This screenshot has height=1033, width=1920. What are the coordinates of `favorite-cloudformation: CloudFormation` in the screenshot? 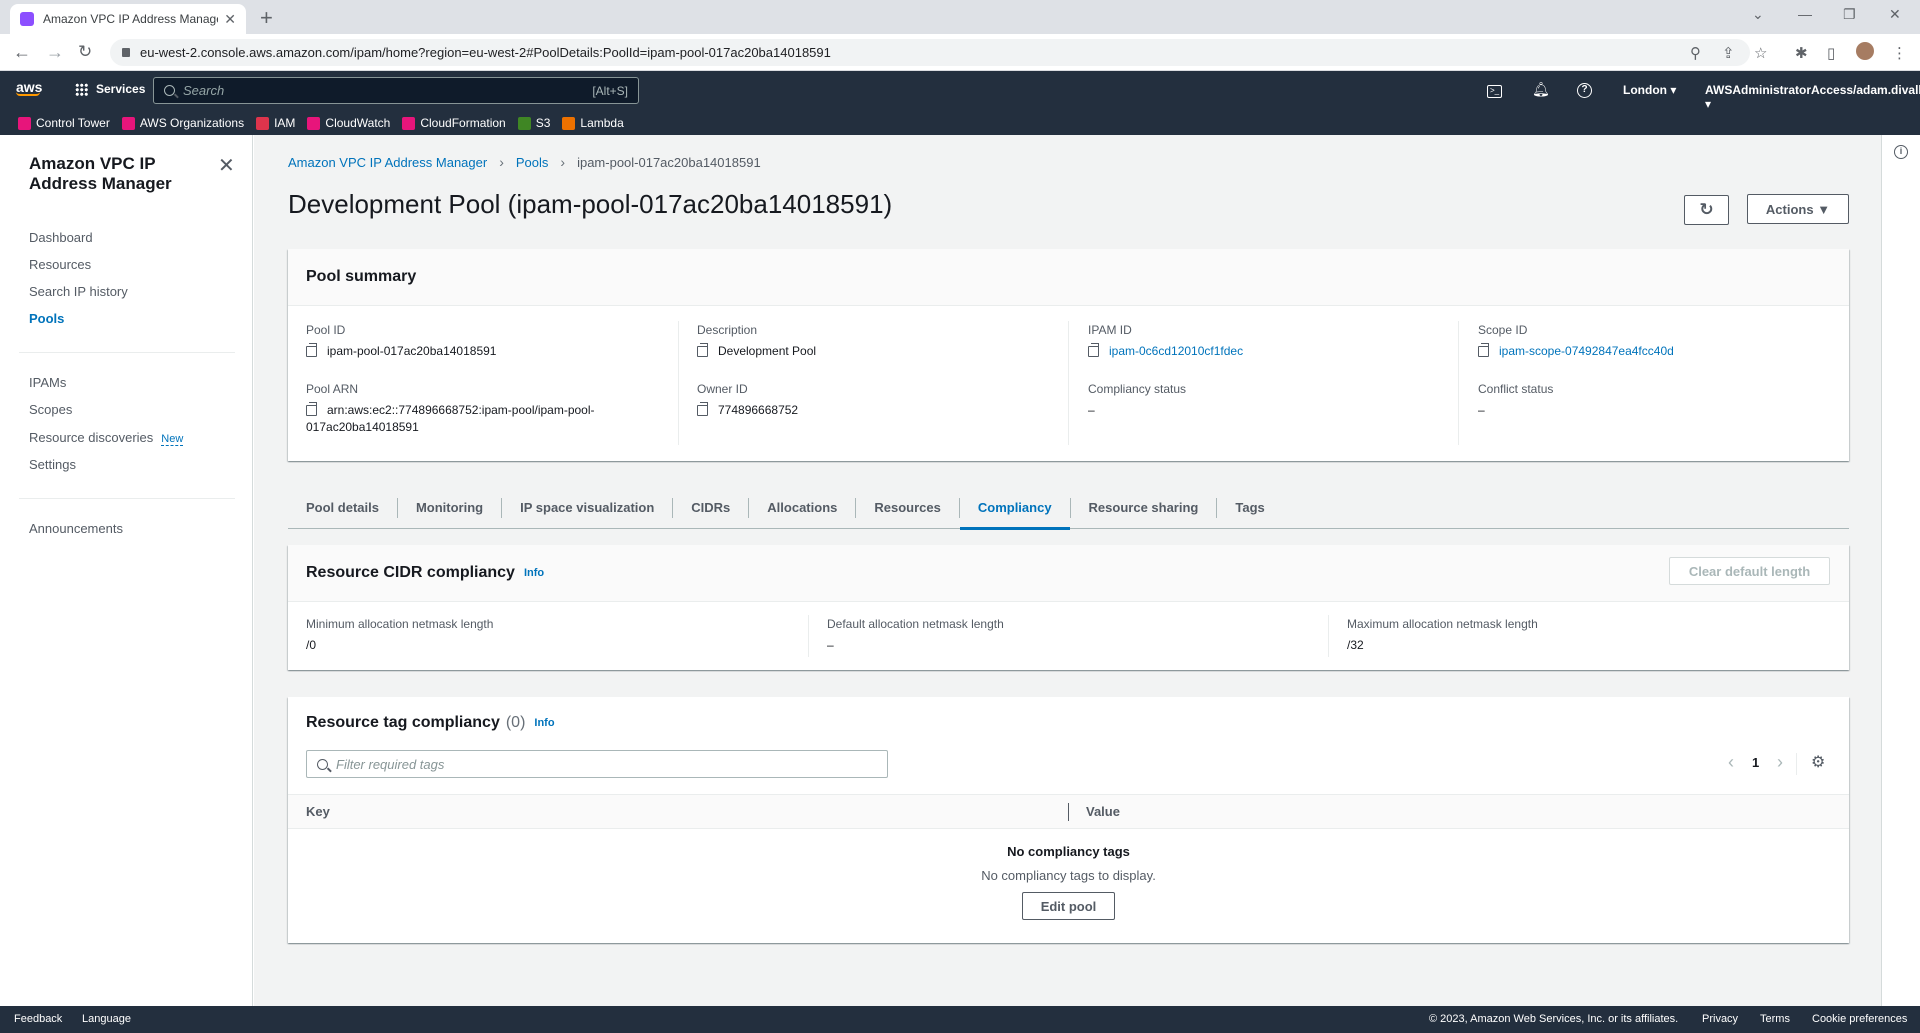 It's located at (454, 123).